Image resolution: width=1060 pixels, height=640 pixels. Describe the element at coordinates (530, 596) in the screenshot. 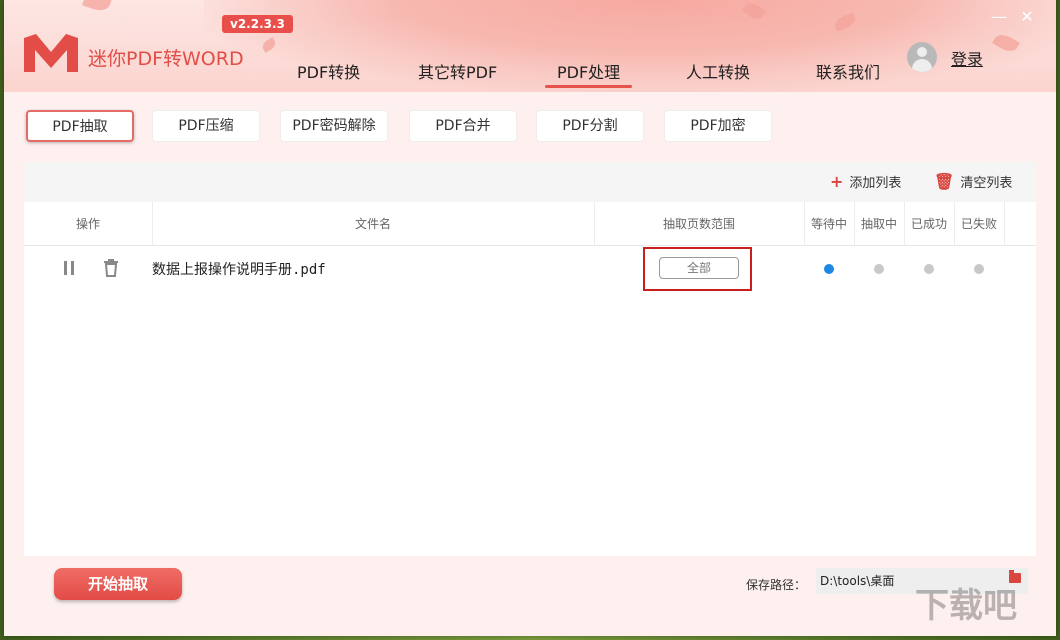

I see `footer-bar: 开始抽取 保存路径： D:\tools\桌面` at that location.